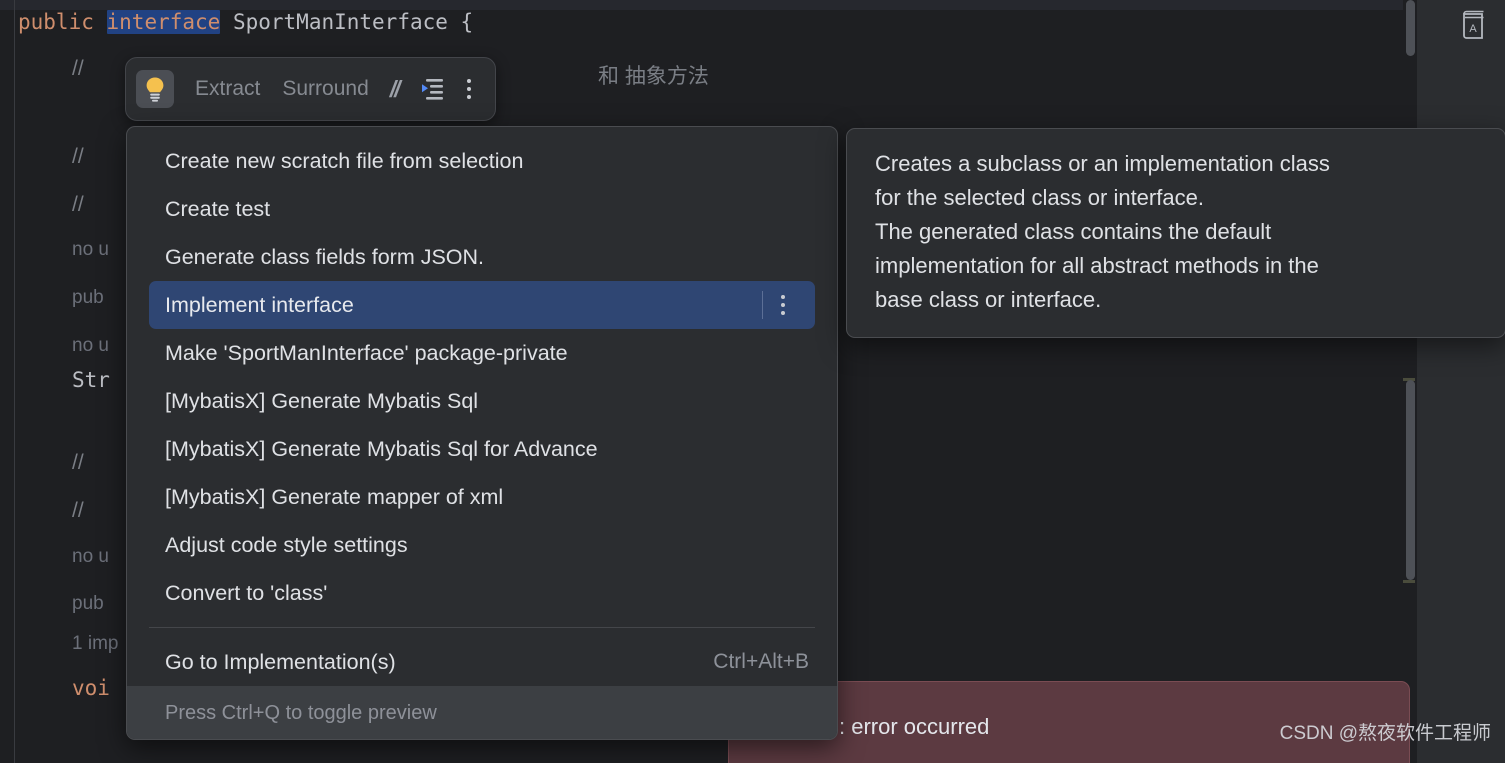 This screenshot has height=763, width=1505. I want to click on menu-item-make-package-private: Make 'SportManInterface' package-private, so click(482, 353).